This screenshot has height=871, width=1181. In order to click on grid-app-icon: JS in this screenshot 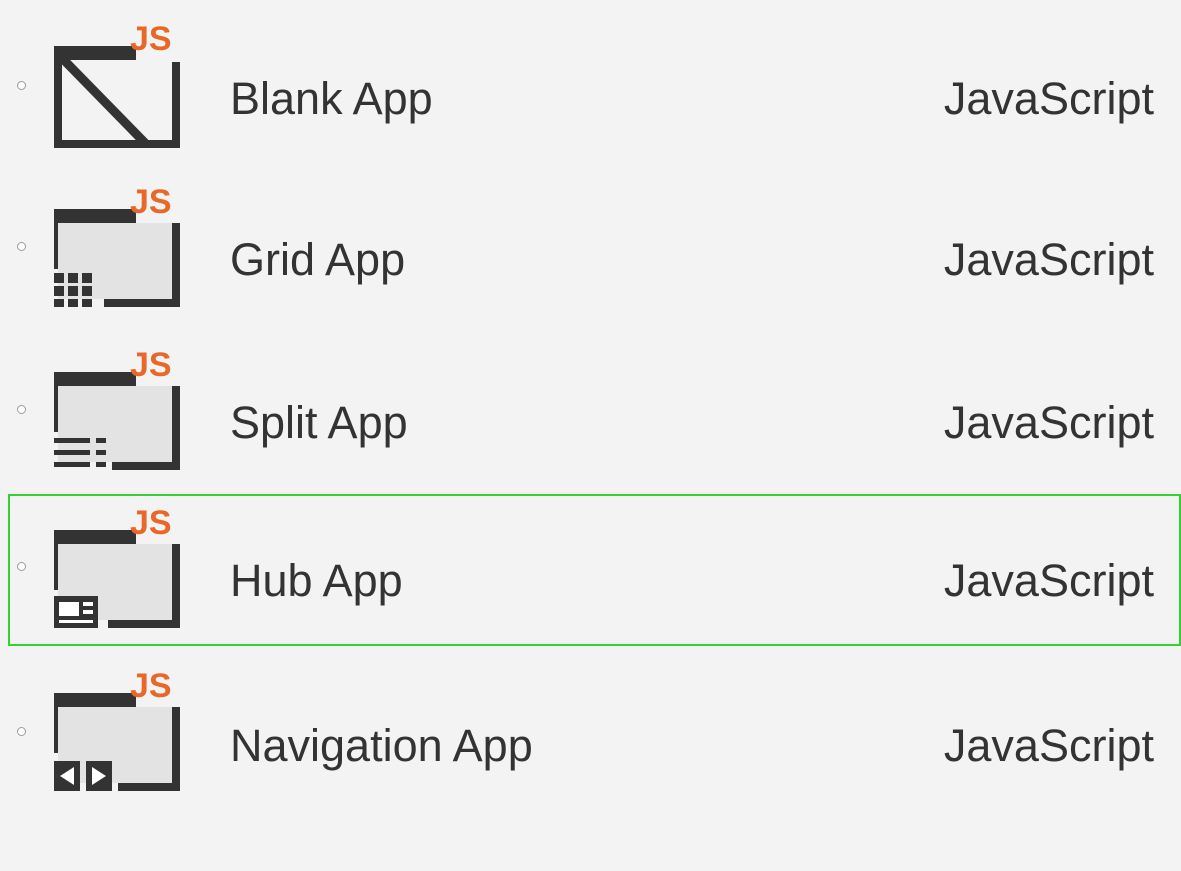, I will do `click(112, 245)`.